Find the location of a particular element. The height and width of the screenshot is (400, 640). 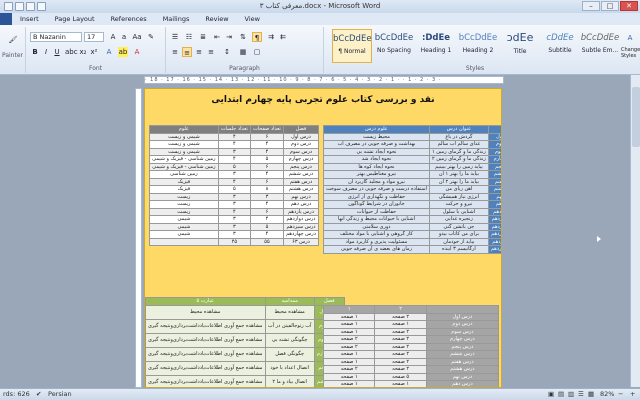

table-cell: درس سوم is located at coordinates (462, 331).